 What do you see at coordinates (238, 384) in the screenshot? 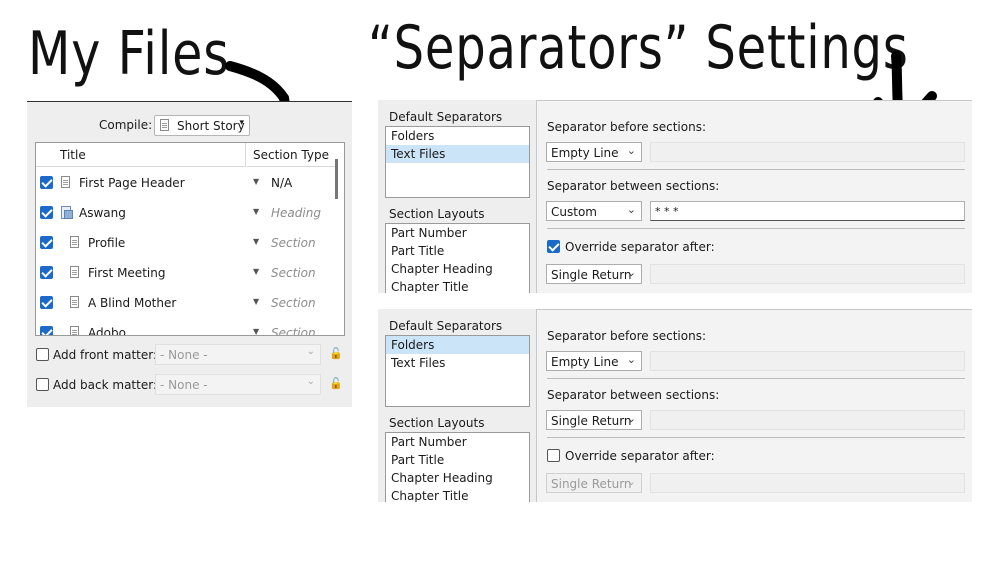
I see `back-matter-select: - None - ⌄` at bounding box center [238, 384].